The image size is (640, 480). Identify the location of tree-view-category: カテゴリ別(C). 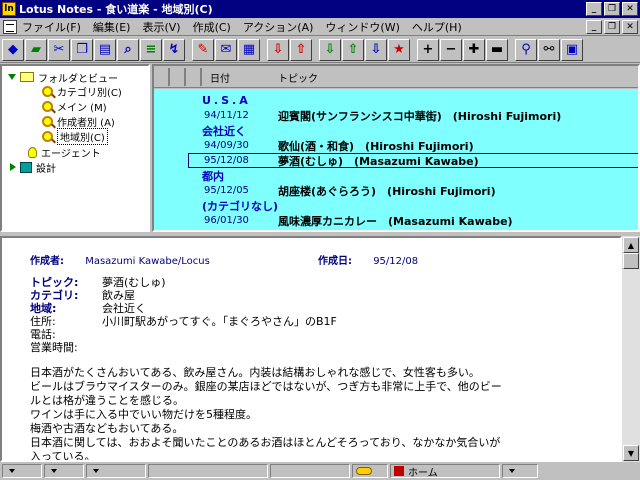
(82, 91).